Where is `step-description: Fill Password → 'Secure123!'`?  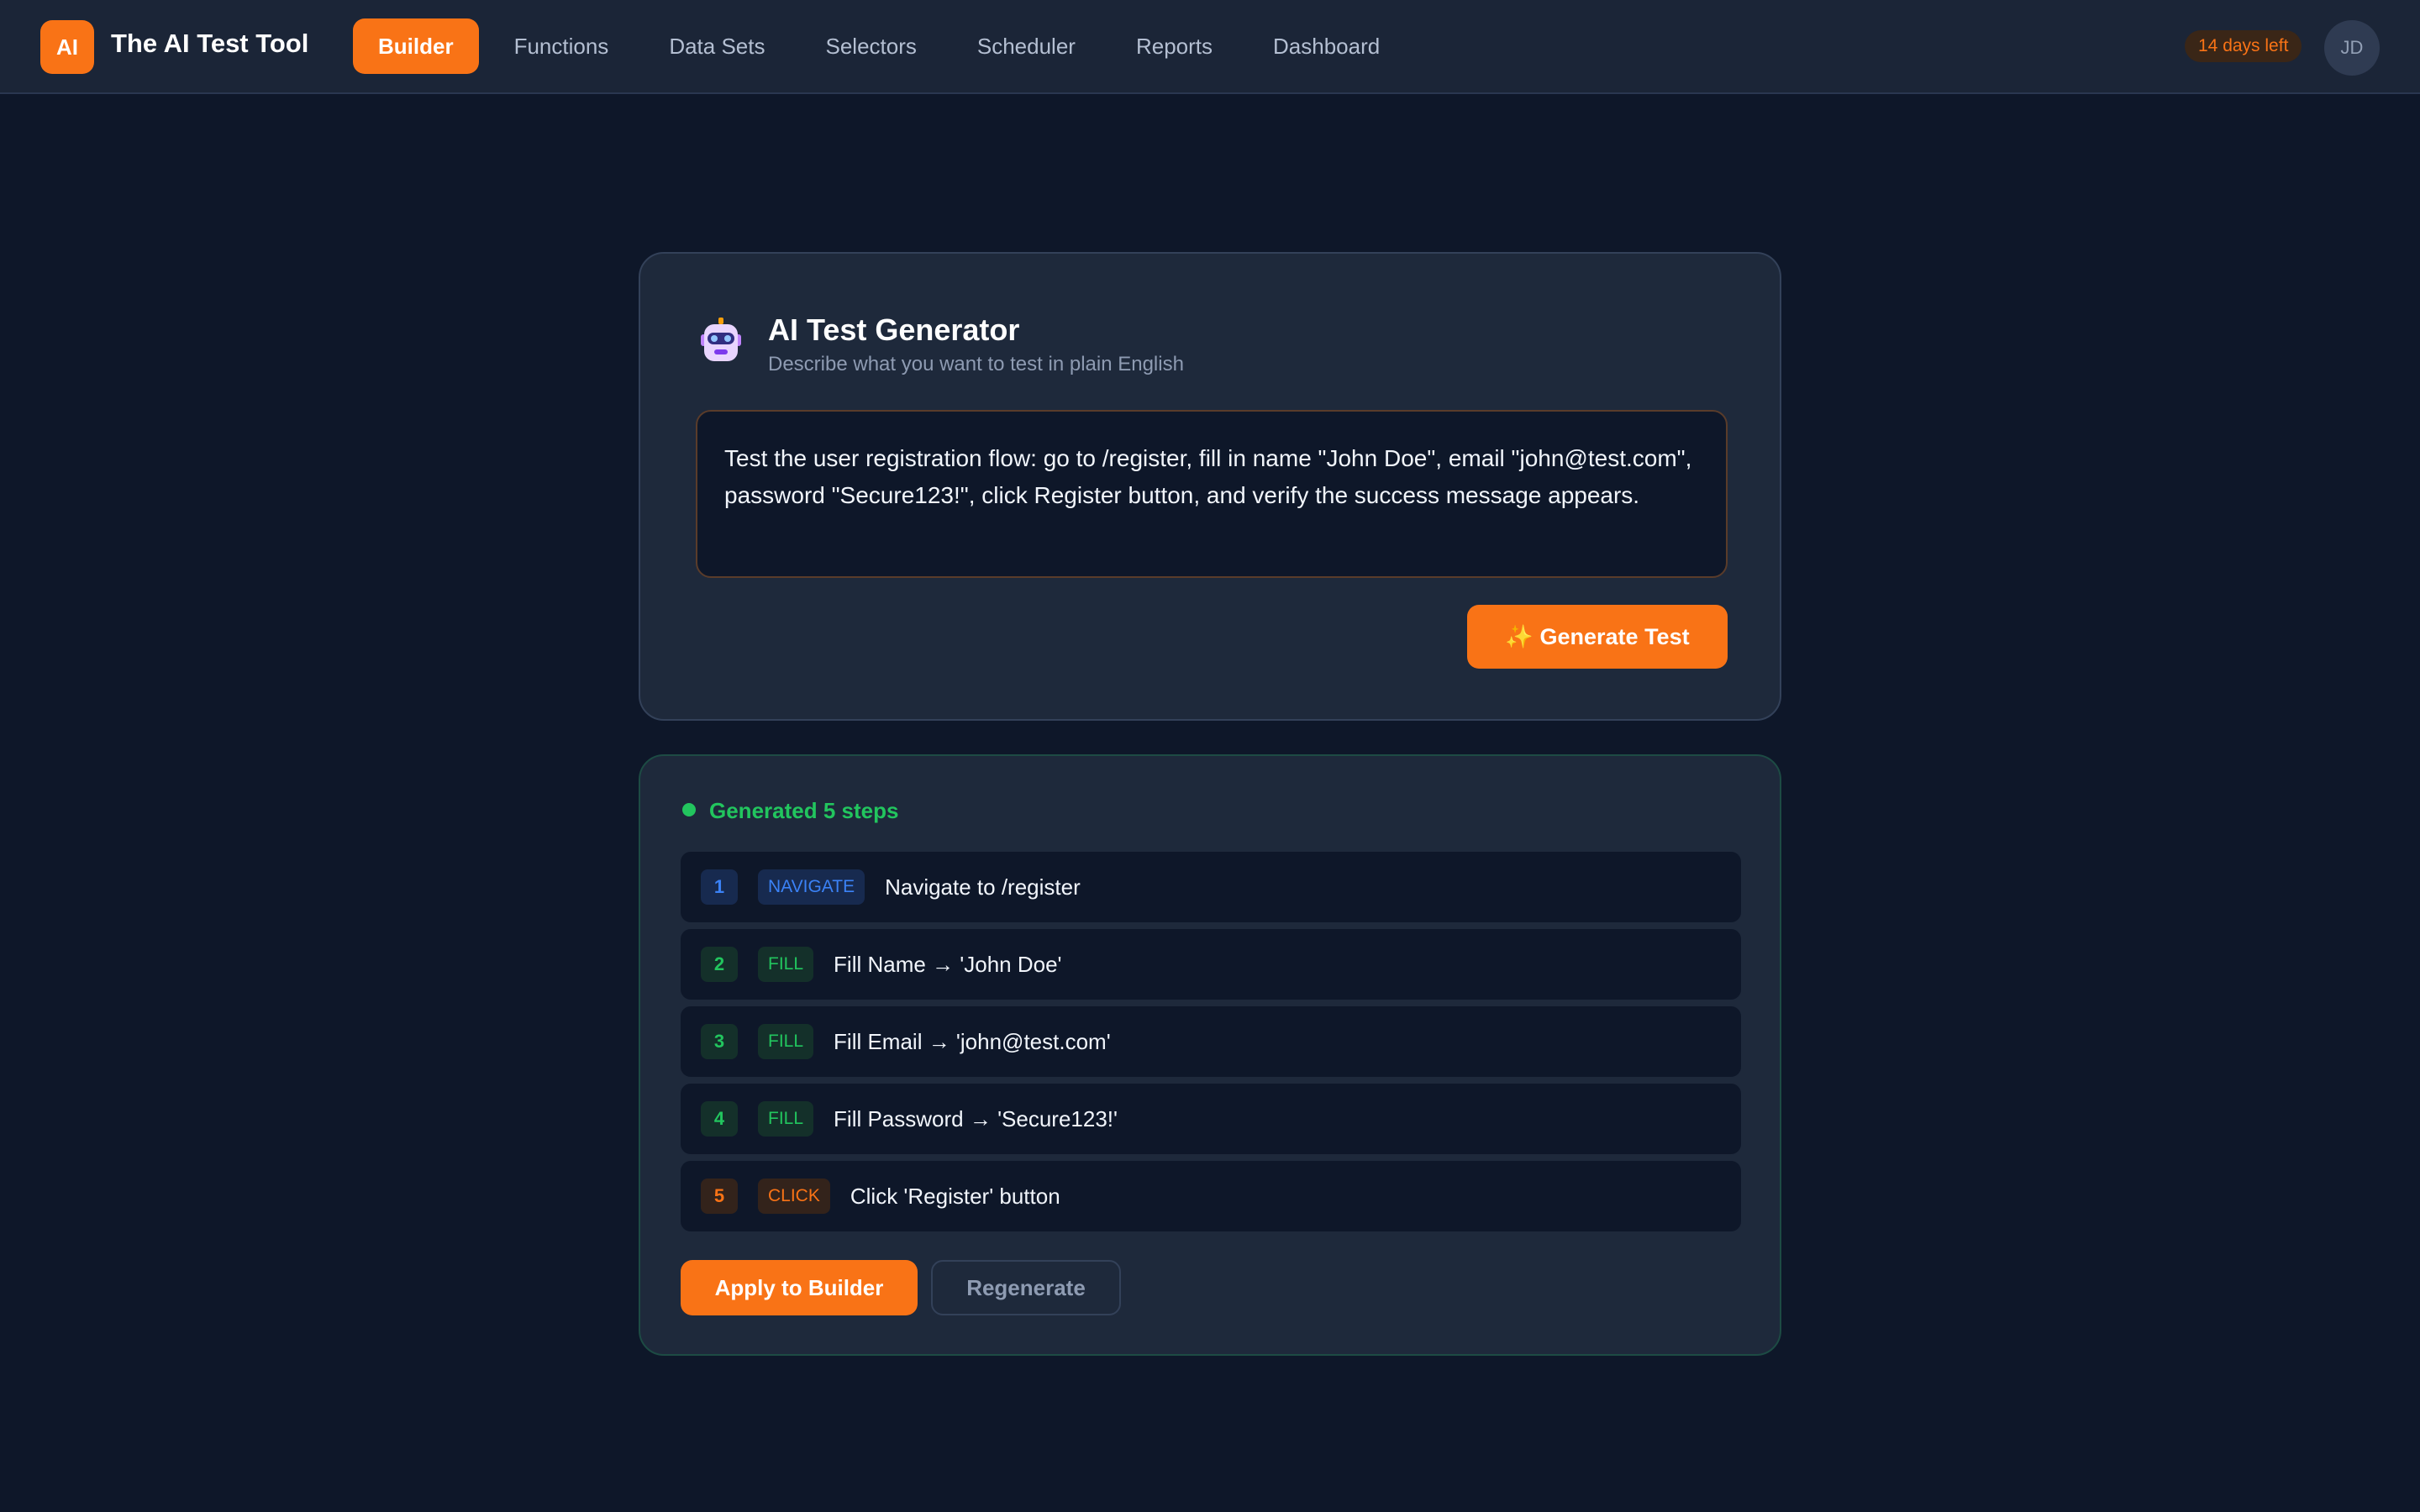
step-description: Fill Password → 'Secure123!' is located at coordinates (976, 1118).